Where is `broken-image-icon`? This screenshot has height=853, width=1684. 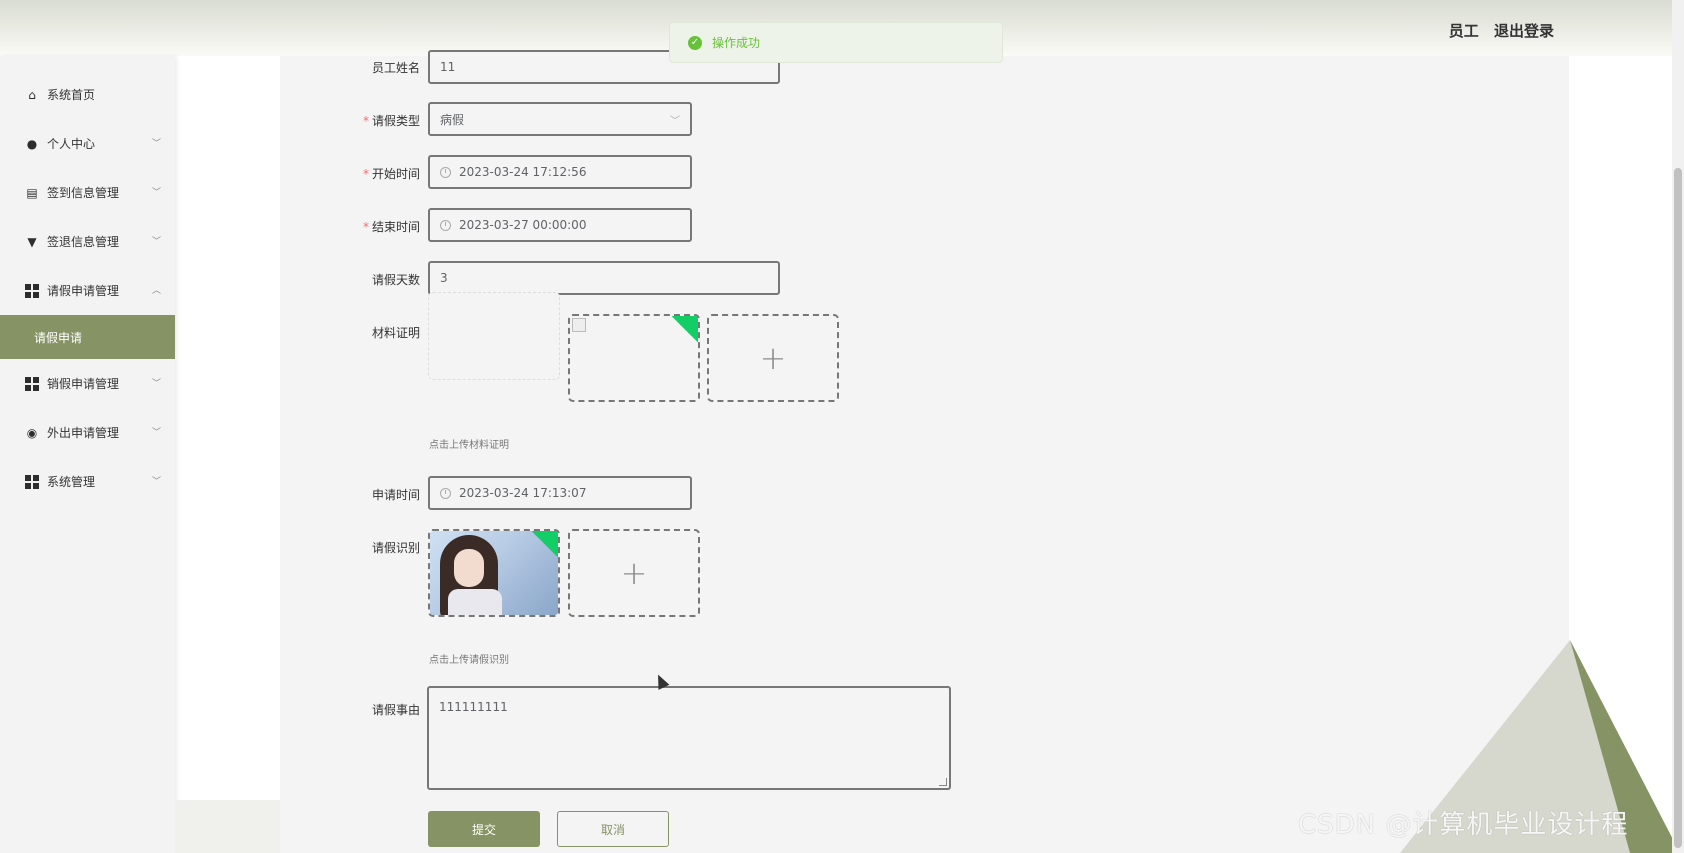
broken-image-icon is located at coordinates (579, 325).